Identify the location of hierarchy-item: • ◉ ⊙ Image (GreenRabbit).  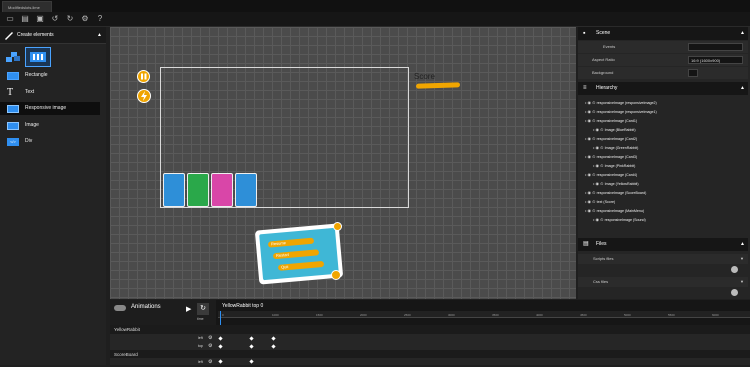
(615, 147).